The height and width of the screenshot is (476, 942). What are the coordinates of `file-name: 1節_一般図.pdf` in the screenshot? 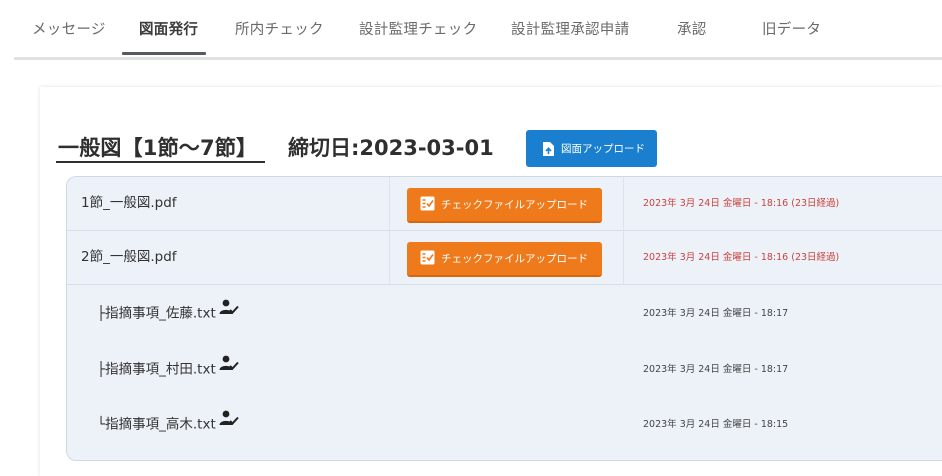 It's located at (129, 203).